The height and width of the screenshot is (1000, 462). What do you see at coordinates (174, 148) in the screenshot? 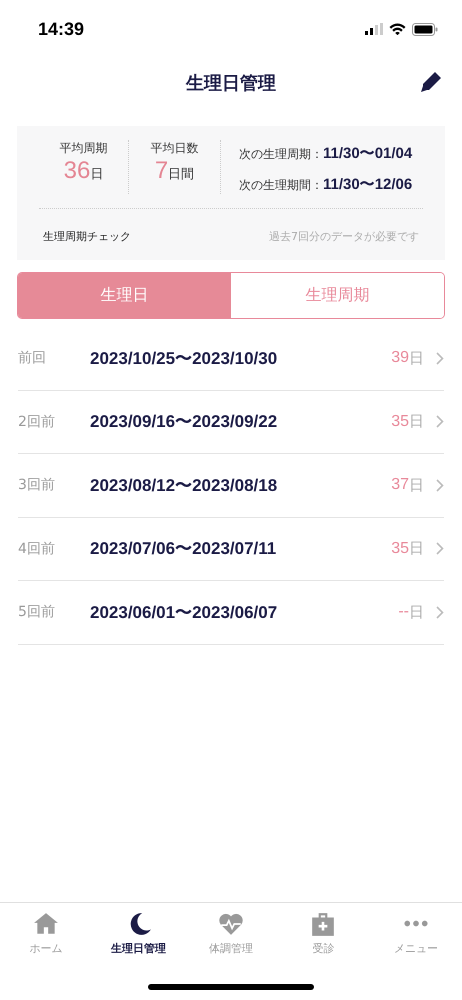
I see `stat-label: 平均日数` at bounding box center [174, 148].